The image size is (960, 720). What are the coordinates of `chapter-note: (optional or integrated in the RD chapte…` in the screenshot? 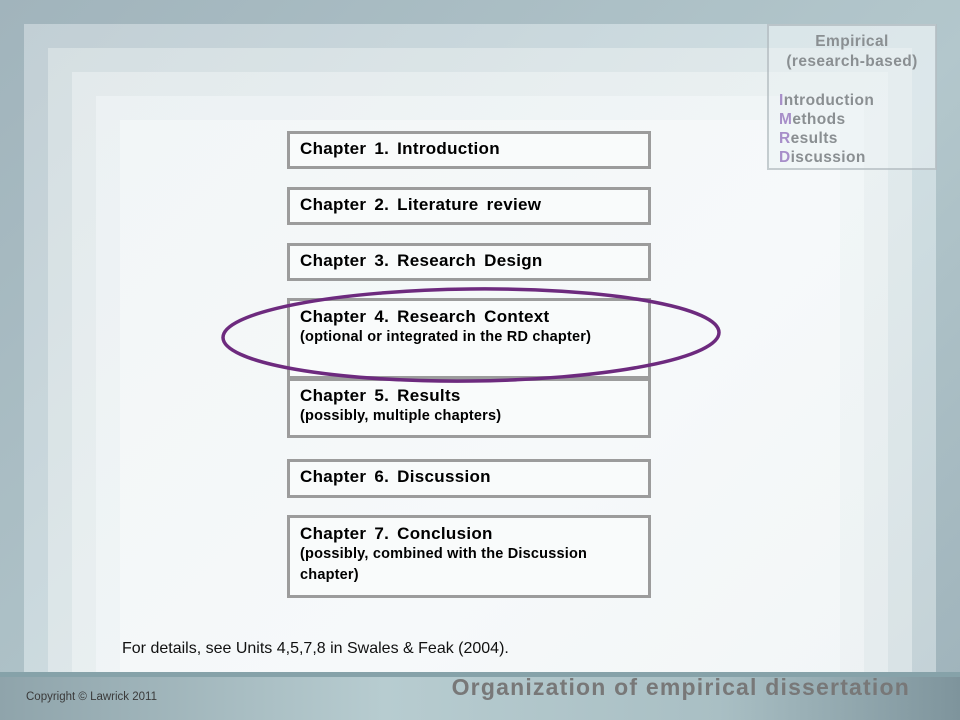 It's located at (446, 337).